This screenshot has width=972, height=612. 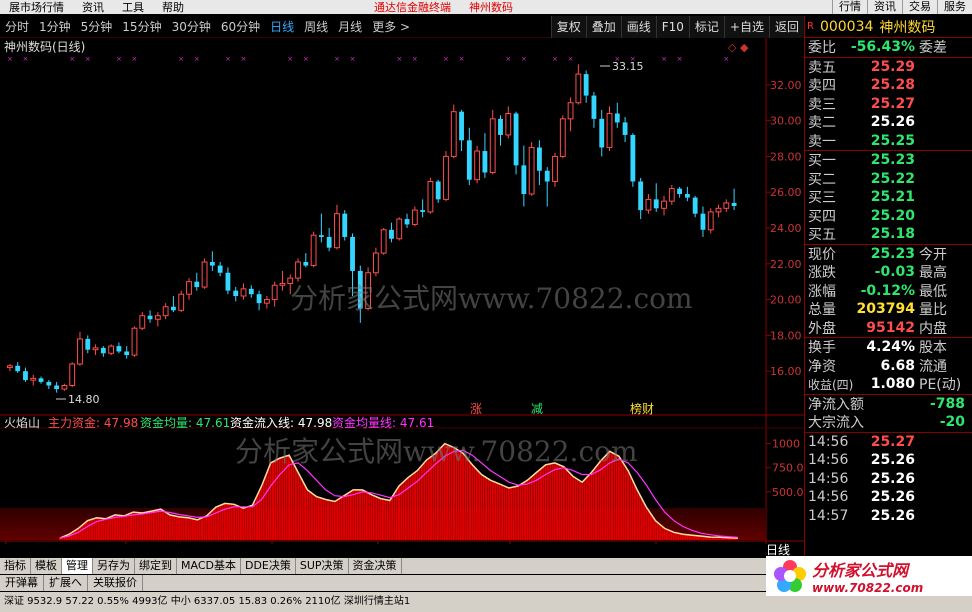 I want to click on ask4-row: 卖四 25.28, so click(x=888, y=85).